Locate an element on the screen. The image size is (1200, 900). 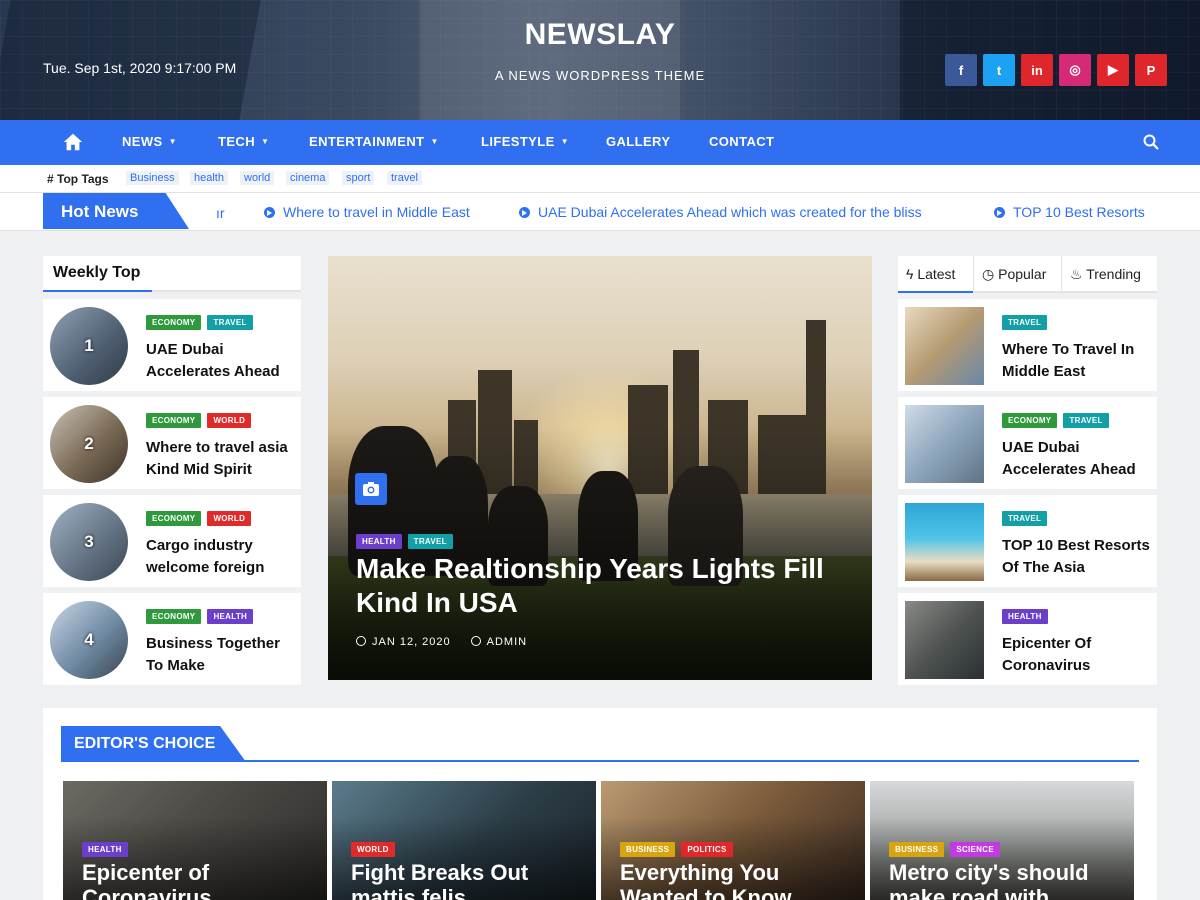
post-title: Cargo industry welcome foreign is located at coordinates (221, 557).